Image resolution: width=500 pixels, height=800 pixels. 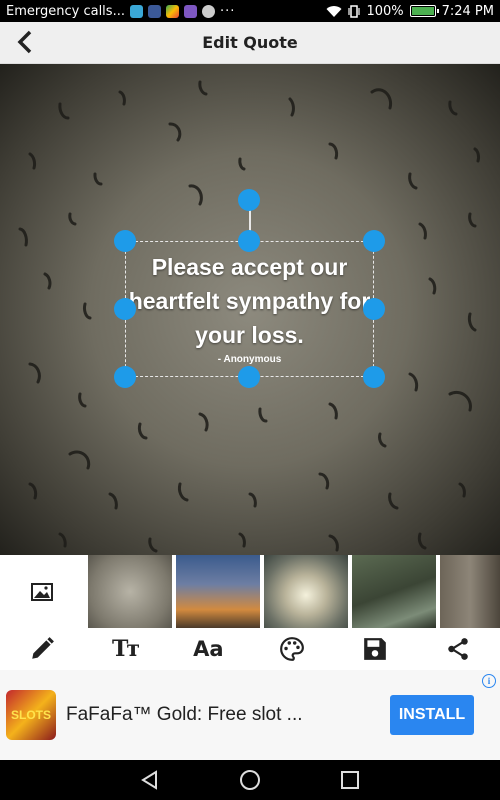 I want to click on quote-author: - Anonymous, so click(x=249, y=359).